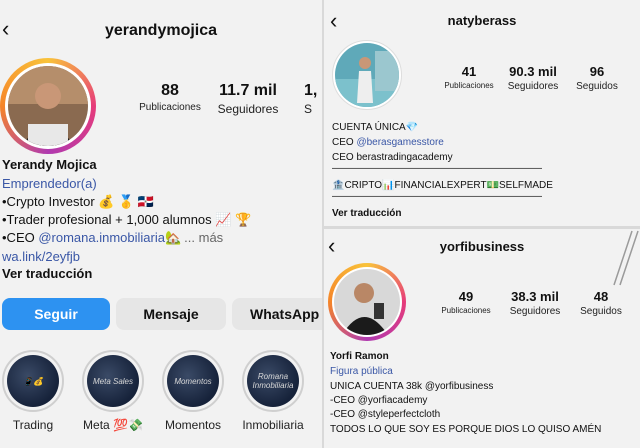  What do you see at coordinates (20, 237) in the screenshot?
I see `bio-ceo-label: •CEO` at bounding box center [20, 237].